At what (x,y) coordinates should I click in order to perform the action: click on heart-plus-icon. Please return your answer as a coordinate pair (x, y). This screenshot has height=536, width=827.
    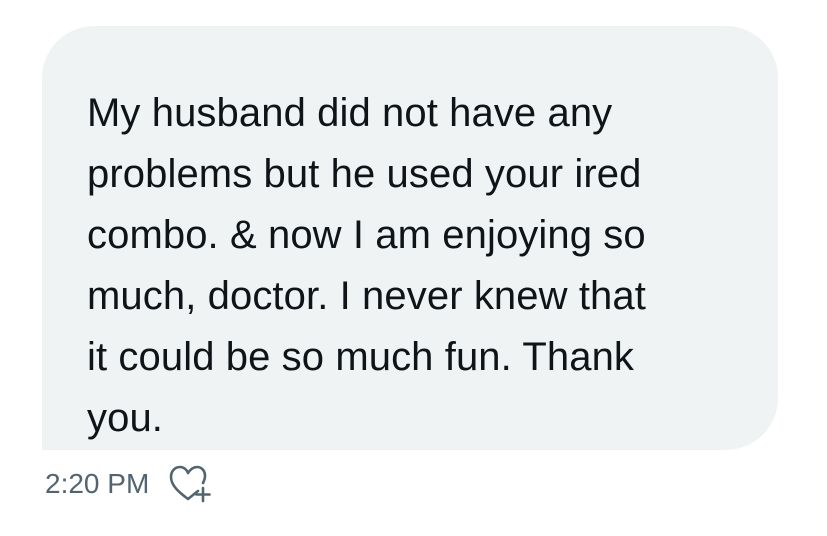
    Looking at the image, I should click on (190, 484).